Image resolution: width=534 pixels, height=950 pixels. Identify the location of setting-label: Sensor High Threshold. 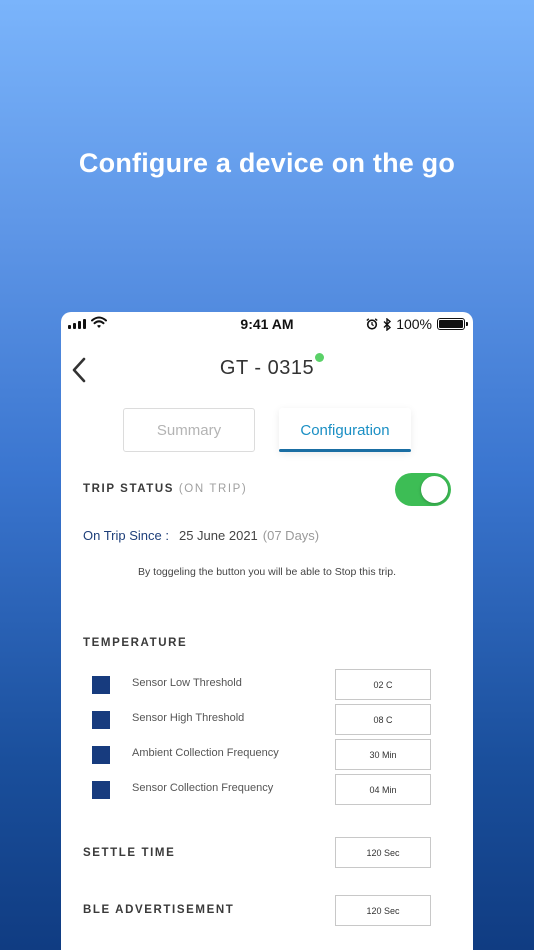
(188, 718).